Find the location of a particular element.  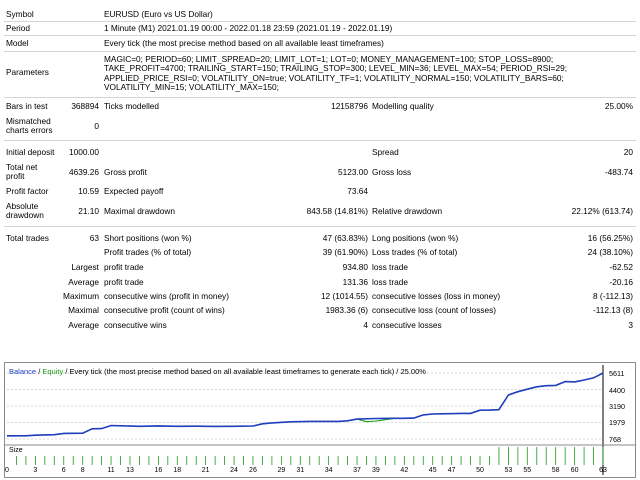

average-loss-label: loss trade is located at coordinates (390, 282).